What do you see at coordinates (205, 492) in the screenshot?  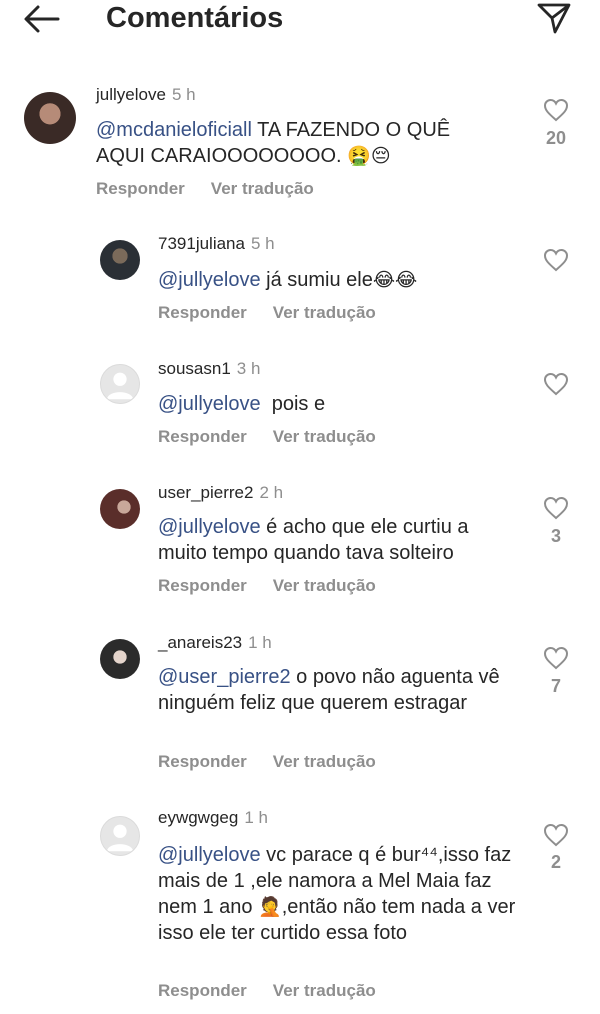 I see `comment-username: user_pierre2` at bounding box center [205, 492].